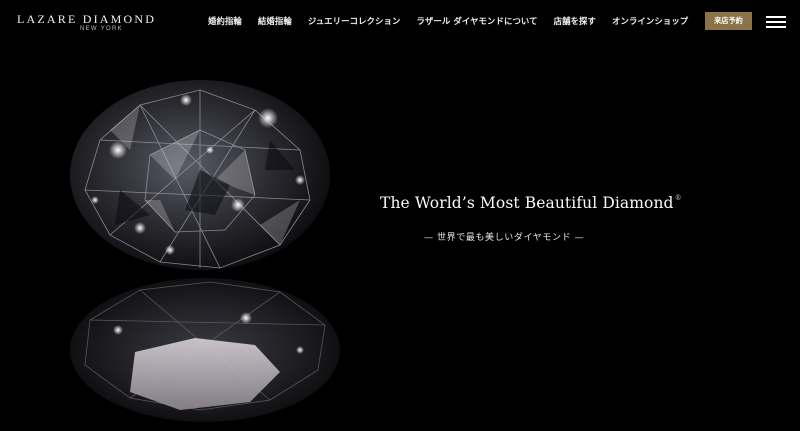  What do you see at coordinates (205, 350) in the screenshot?
I see `diamond-reflection-shape` at bounding box center [205, 350].